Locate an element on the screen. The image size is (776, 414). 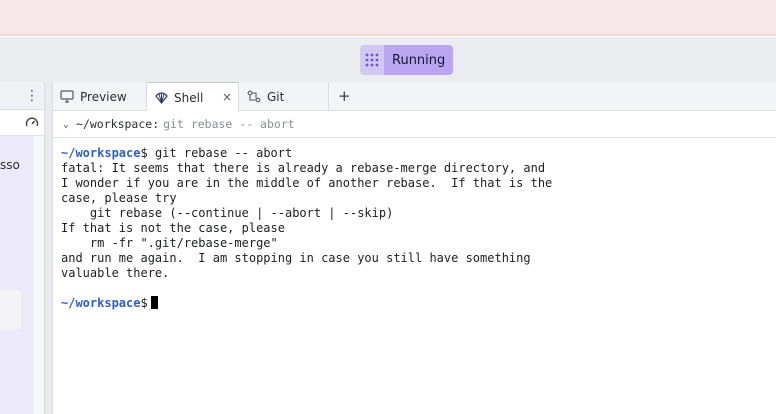
output-line: case, please try is located at coordinates (119, 198).